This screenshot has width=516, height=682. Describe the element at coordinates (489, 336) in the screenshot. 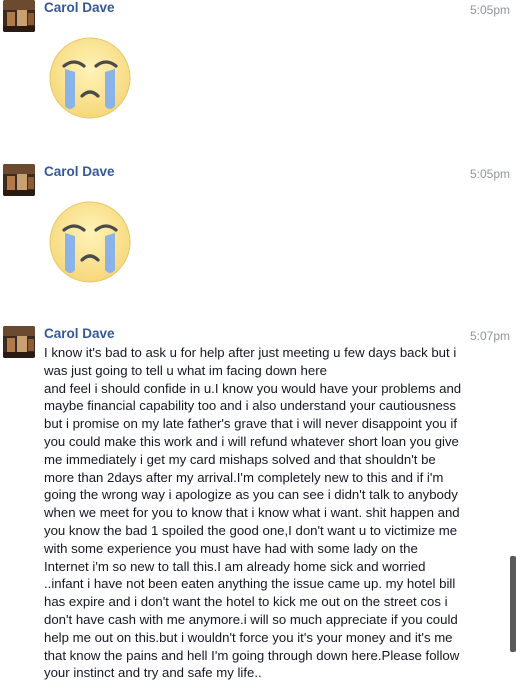

I see `timestamp: 5:07pm` at that location.